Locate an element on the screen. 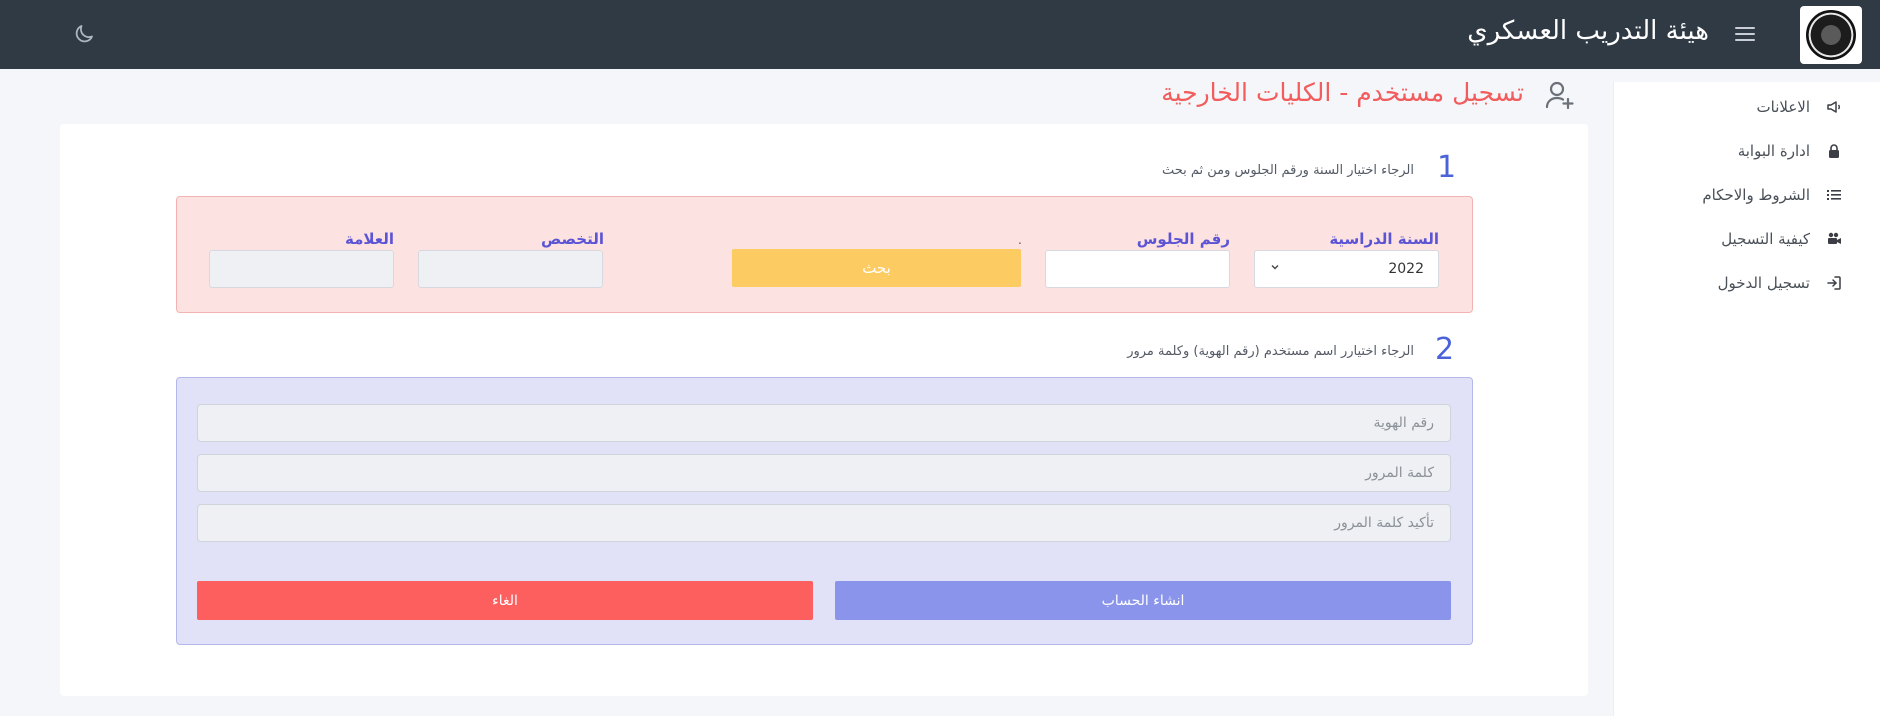  megaphone-icon is located at coordinates (1834, 107).